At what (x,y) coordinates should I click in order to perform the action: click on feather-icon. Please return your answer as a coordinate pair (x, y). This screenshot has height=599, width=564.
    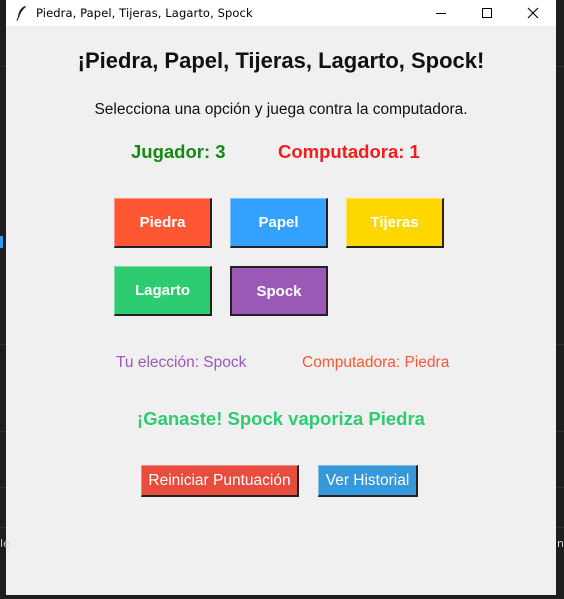
    Looking at the image, I should click on (22, 13).